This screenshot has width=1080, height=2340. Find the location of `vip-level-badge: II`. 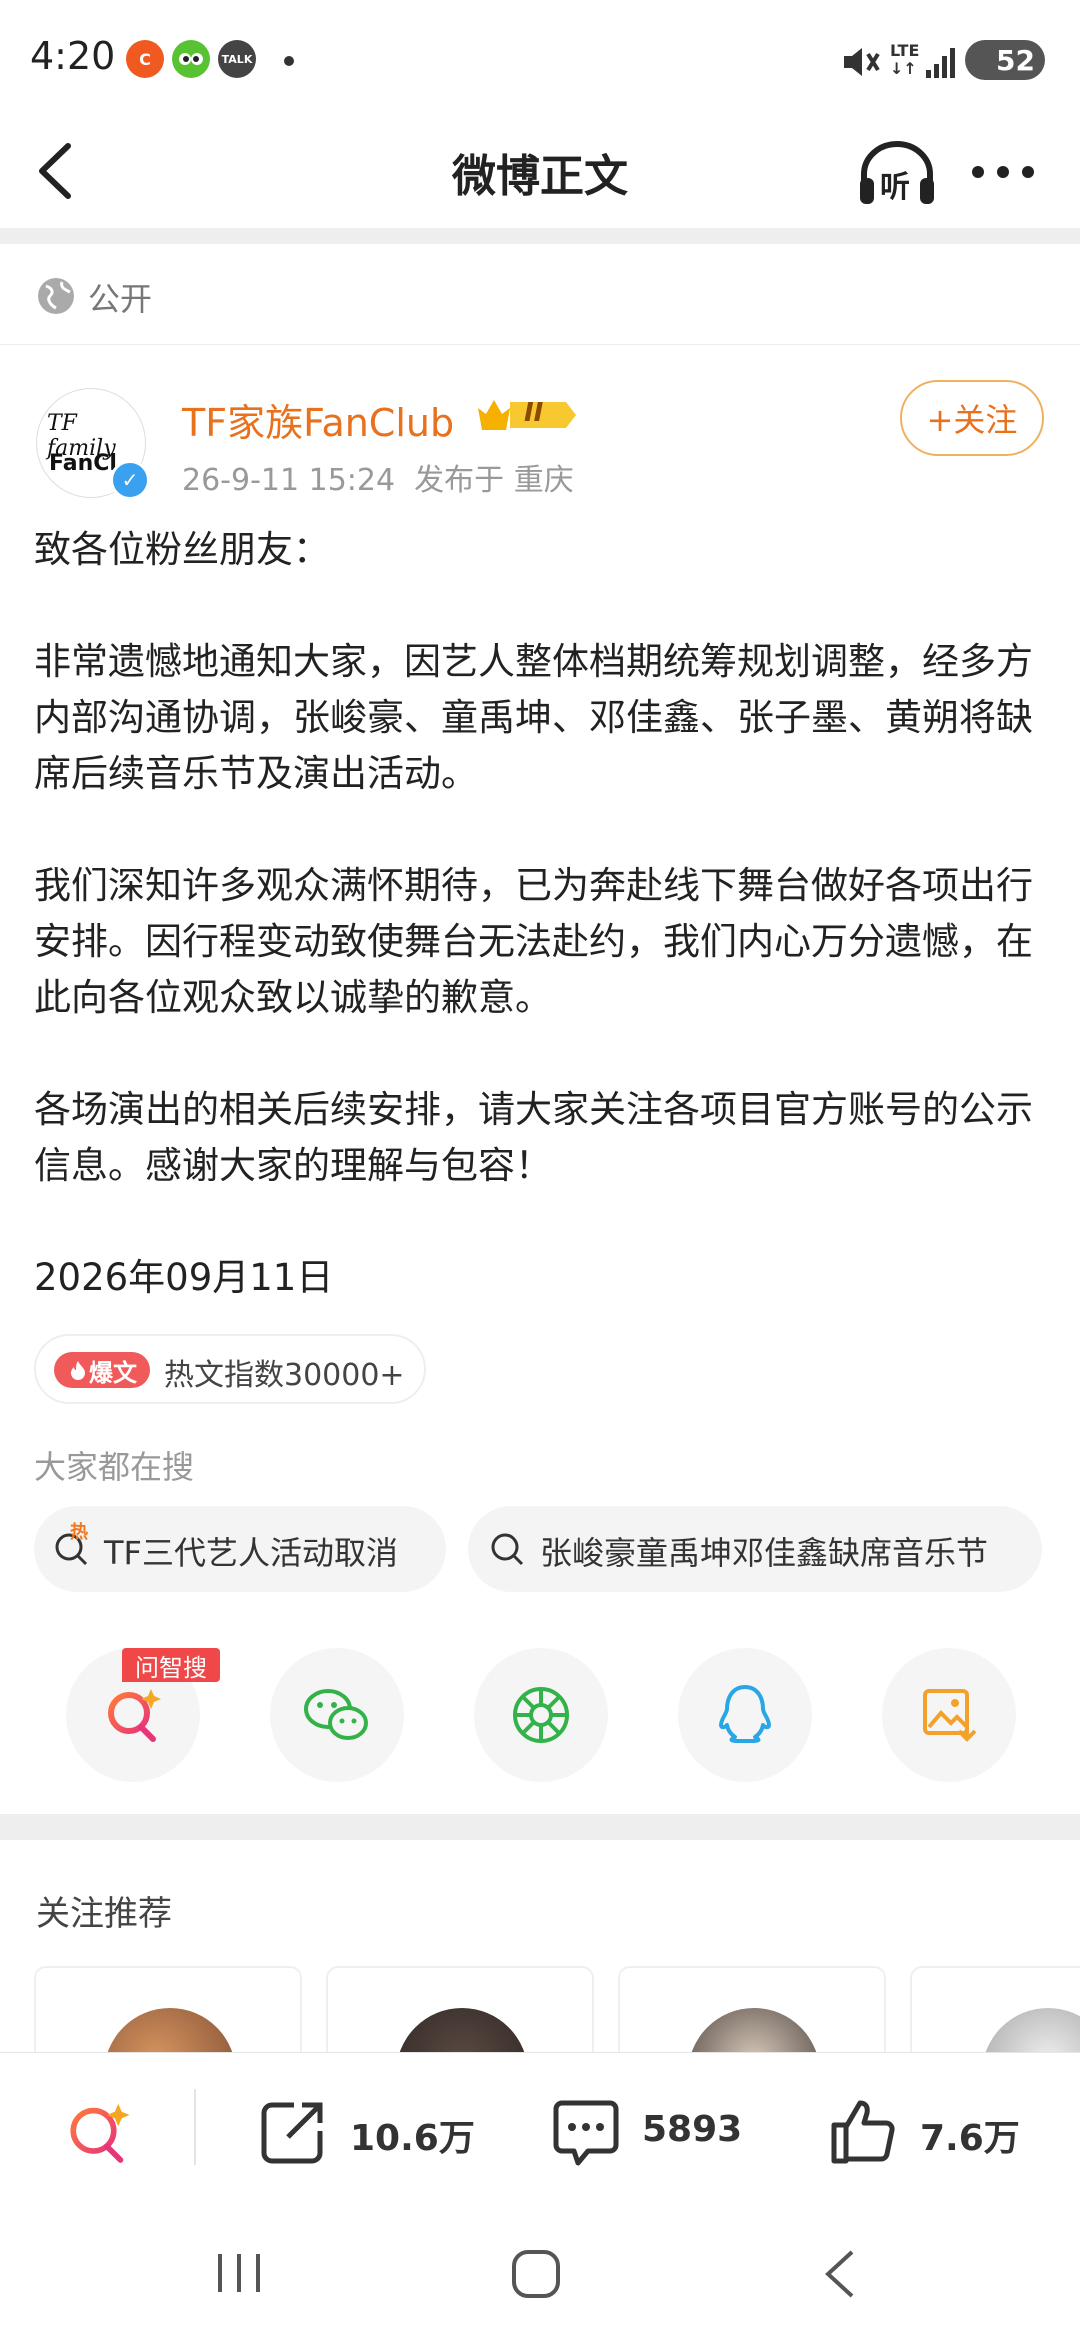

vip-level-badge: II is located at coordinates (526, 415).